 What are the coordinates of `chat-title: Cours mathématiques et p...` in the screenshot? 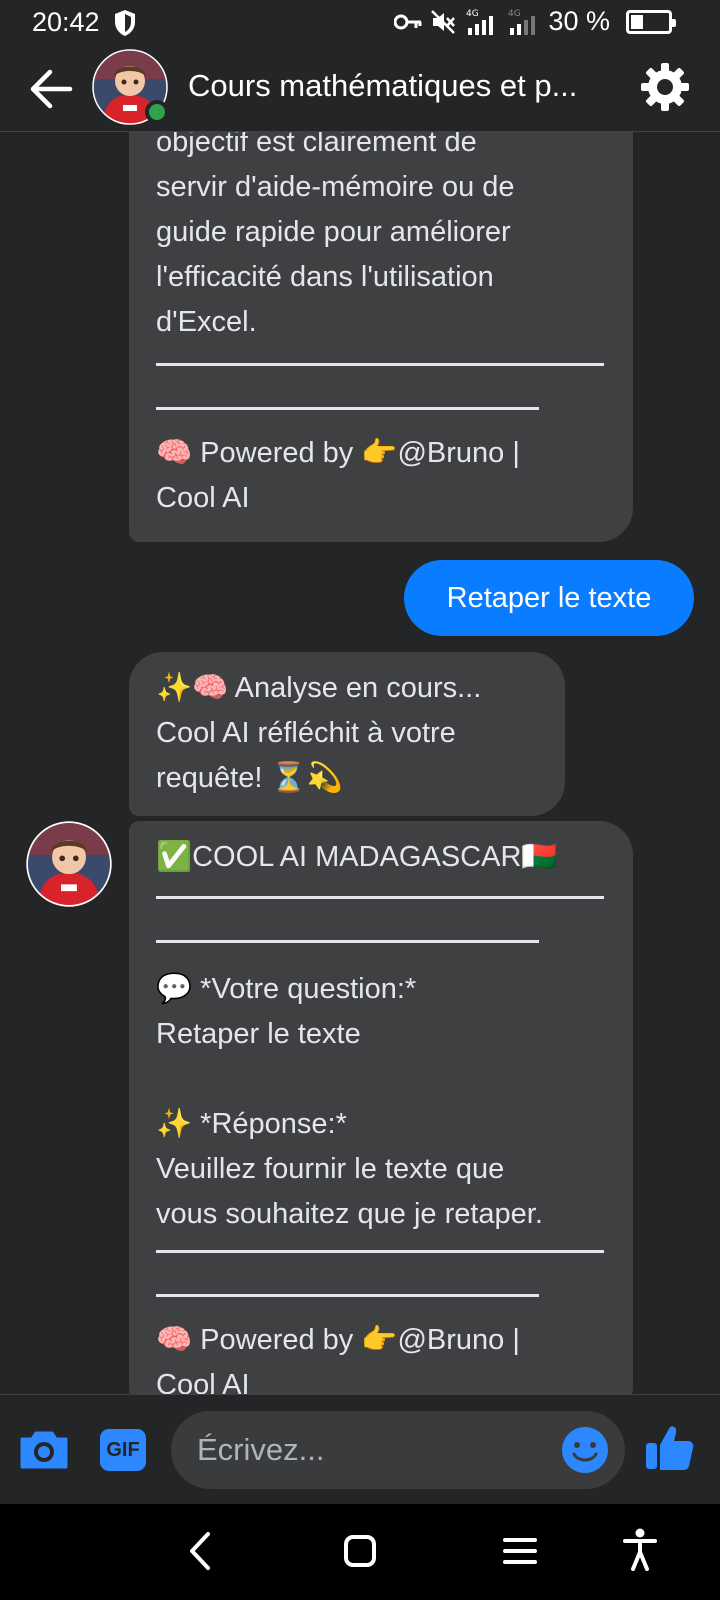 It's located at (403, 86).